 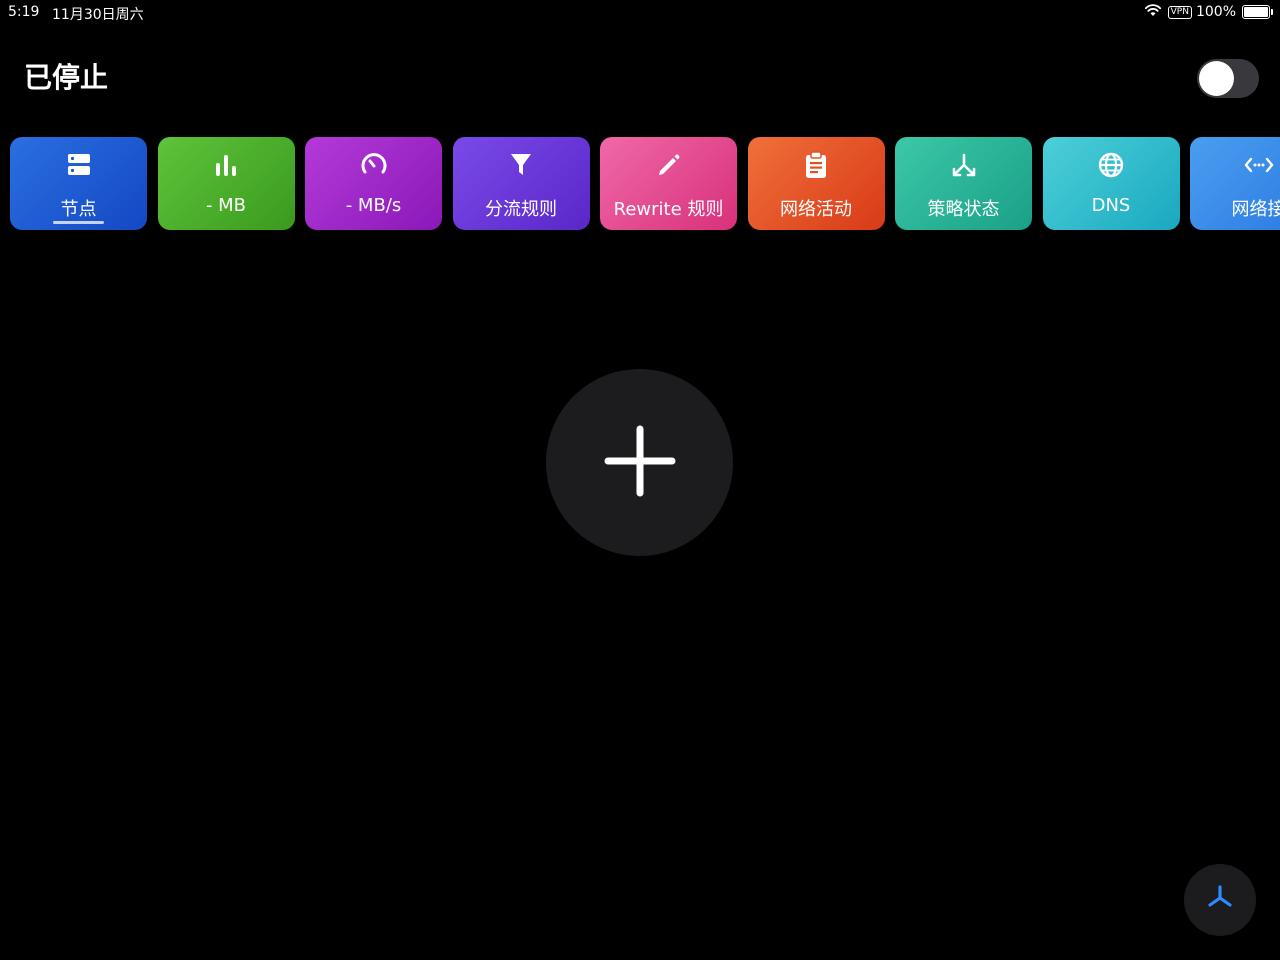 What do you see at coordinates (963, 209) in the screenshot?
I see `tile-label: 策略状态` at bounding box center [963, 209].